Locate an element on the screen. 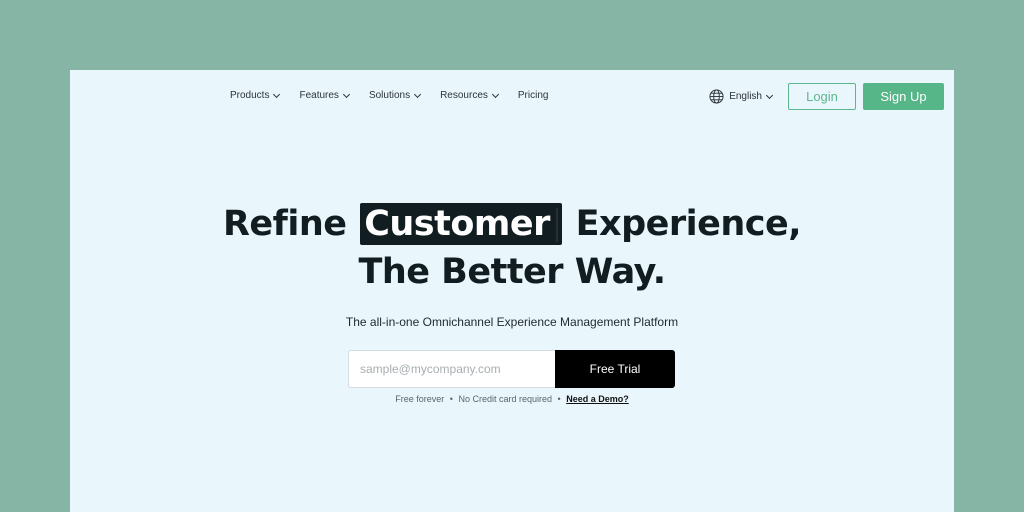  nav-features-label: Features is located at coordinates (319, 95).